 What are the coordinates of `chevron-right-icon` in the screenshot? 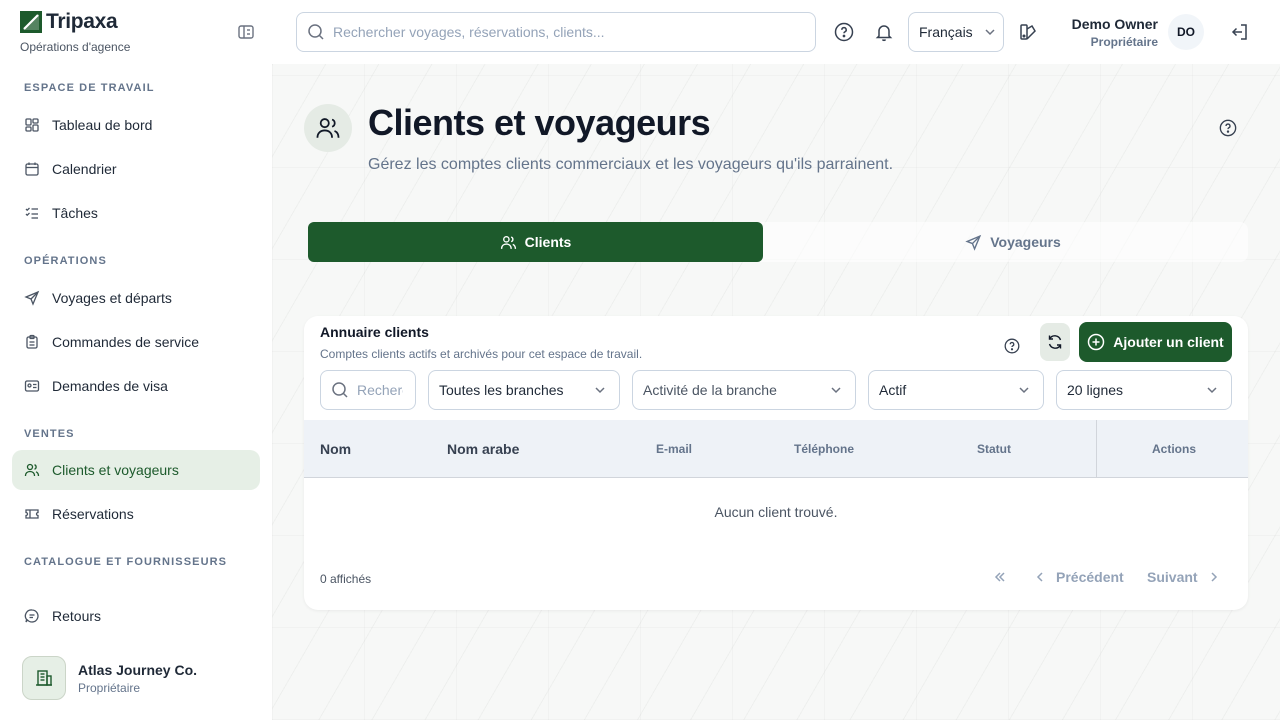 It's located at (1214, 577).